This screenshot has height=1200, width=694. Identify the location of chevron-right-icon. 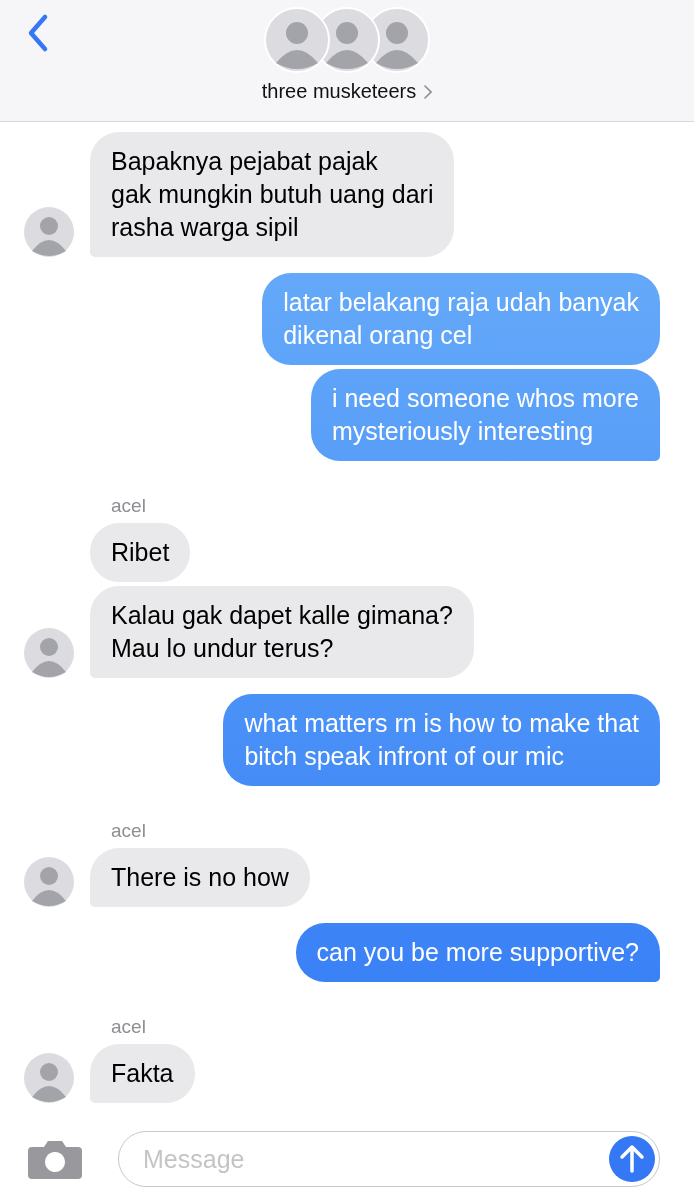
(428, 91).